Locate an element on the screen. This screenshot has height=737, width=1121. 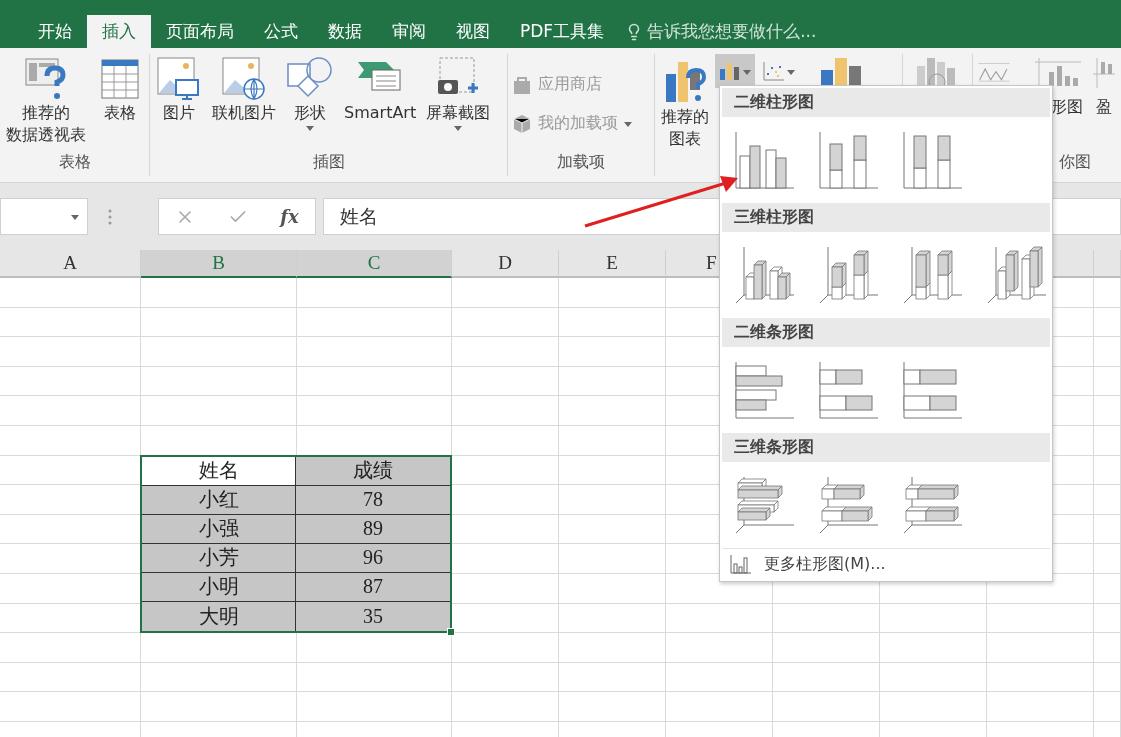
section-header: 二维柱形图 is located at coordinates (886, 102).